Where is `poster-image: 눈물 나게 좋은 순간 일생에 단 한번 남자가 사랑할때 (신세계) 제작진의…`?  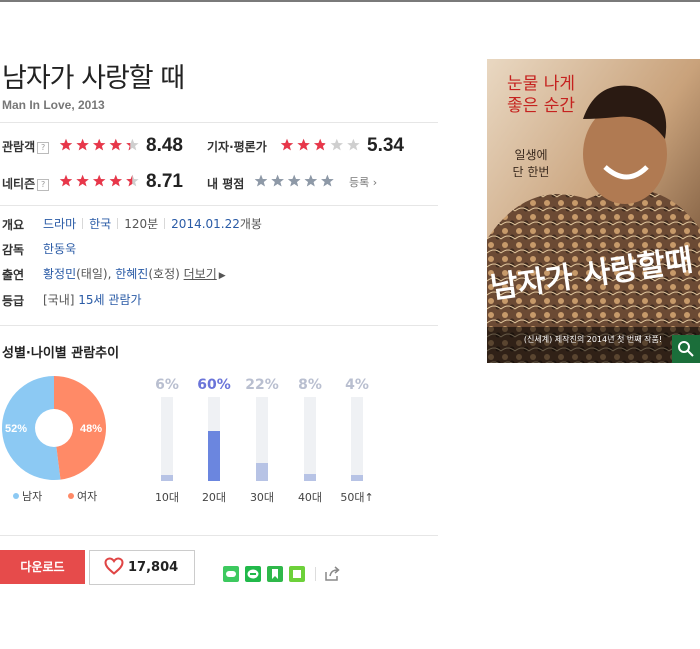
poster-image: 눈물 나게 좋은 순간 일생에 단 한번 남자가 사랑할때 (신세계) 제작진의… is located at coordinates (593, 211).